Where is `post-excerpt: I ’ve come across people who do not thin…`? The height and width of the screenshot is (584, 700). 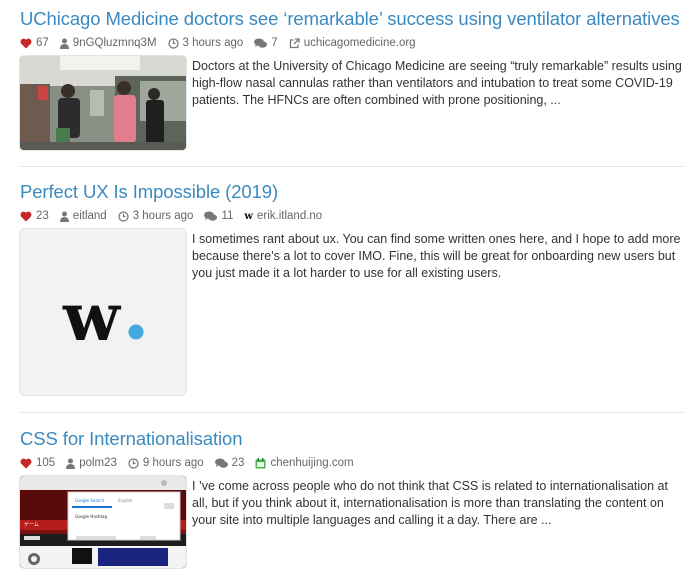 post-excerpt: I ’ve come across people who do not thin… is located at coordinates (430, 503).